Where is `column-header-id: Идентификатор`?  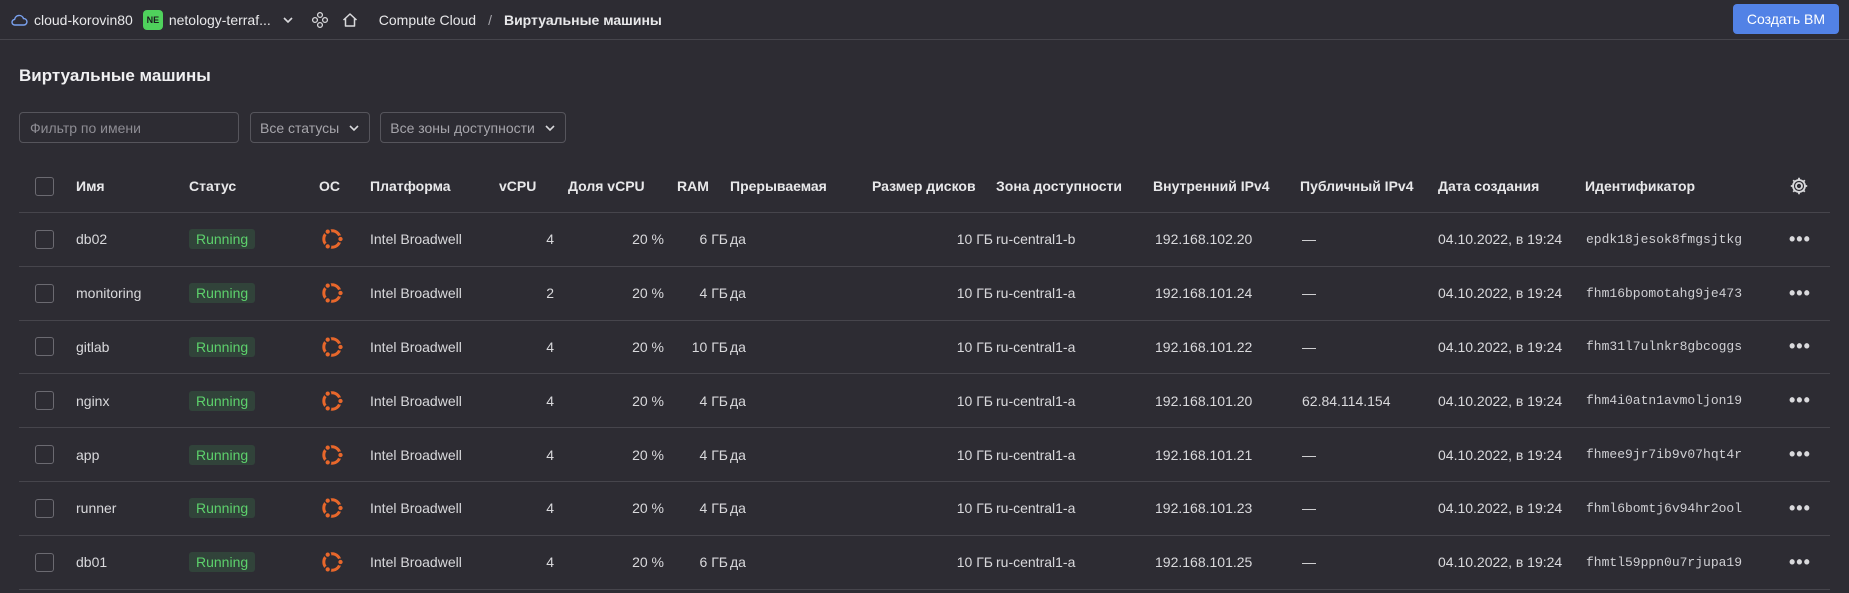 column-header-id: Идентификатор is located at coordinates (1640, 186).